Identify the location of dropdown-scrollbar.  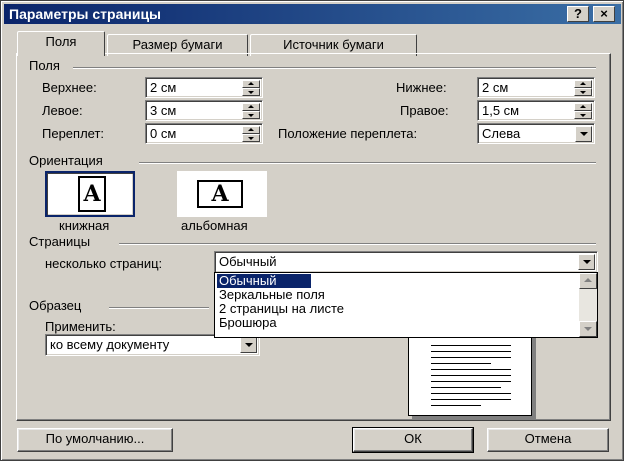
(588, 305).